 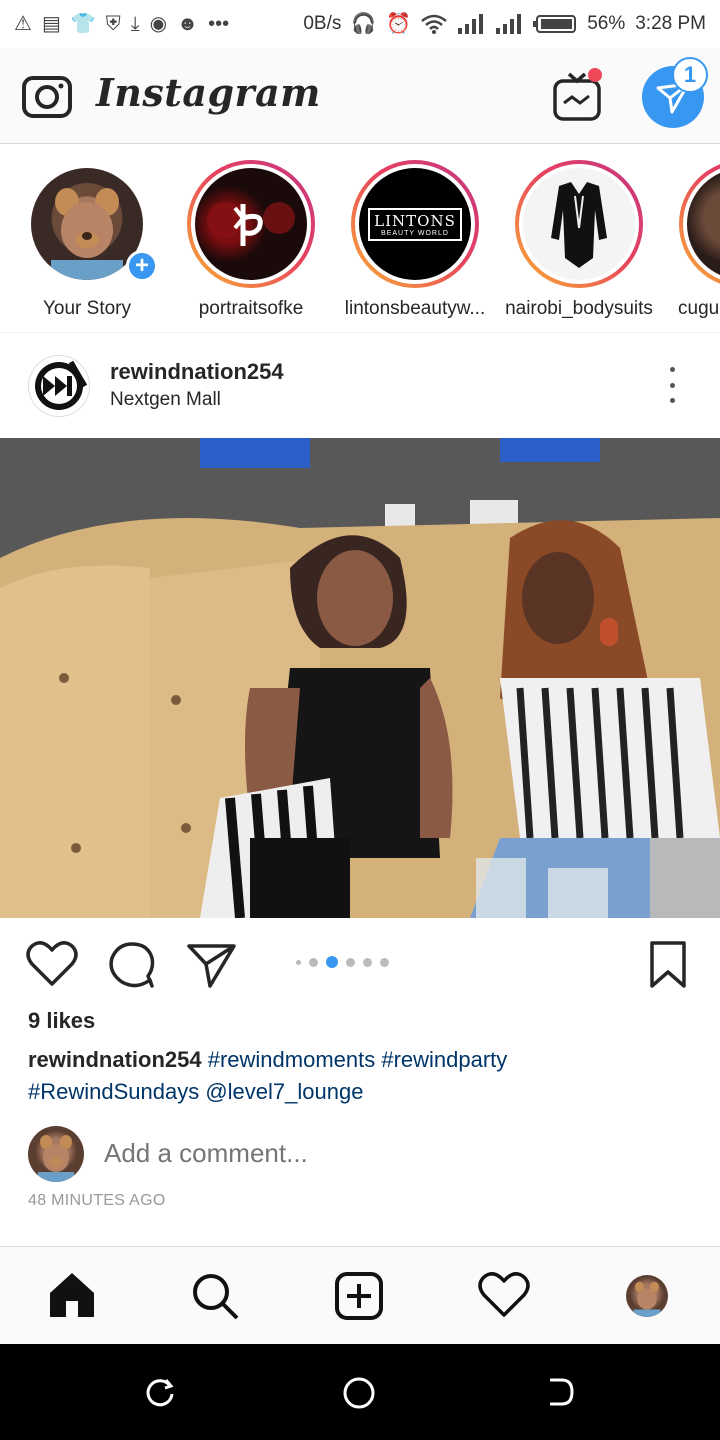 What do you see at coordinates (135, 24) in the screenshot?
I see `download-icon: ⤓` at bounding box center [135, 24].